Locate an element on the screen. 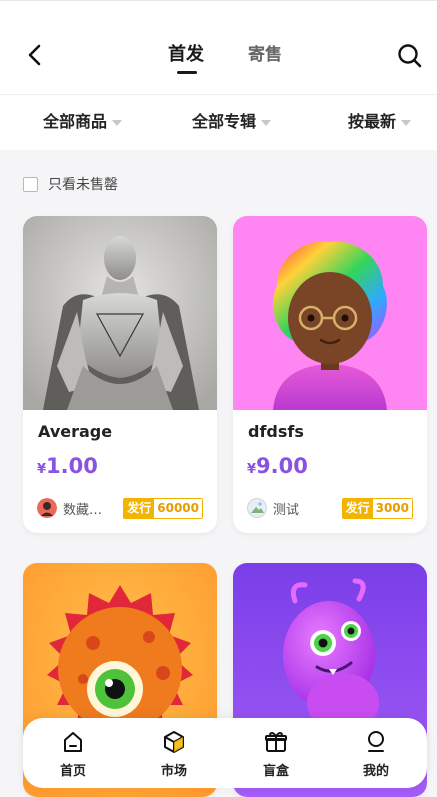  only-unsold-toggle: 只看未售罄 is located at coordinates (70, 184).